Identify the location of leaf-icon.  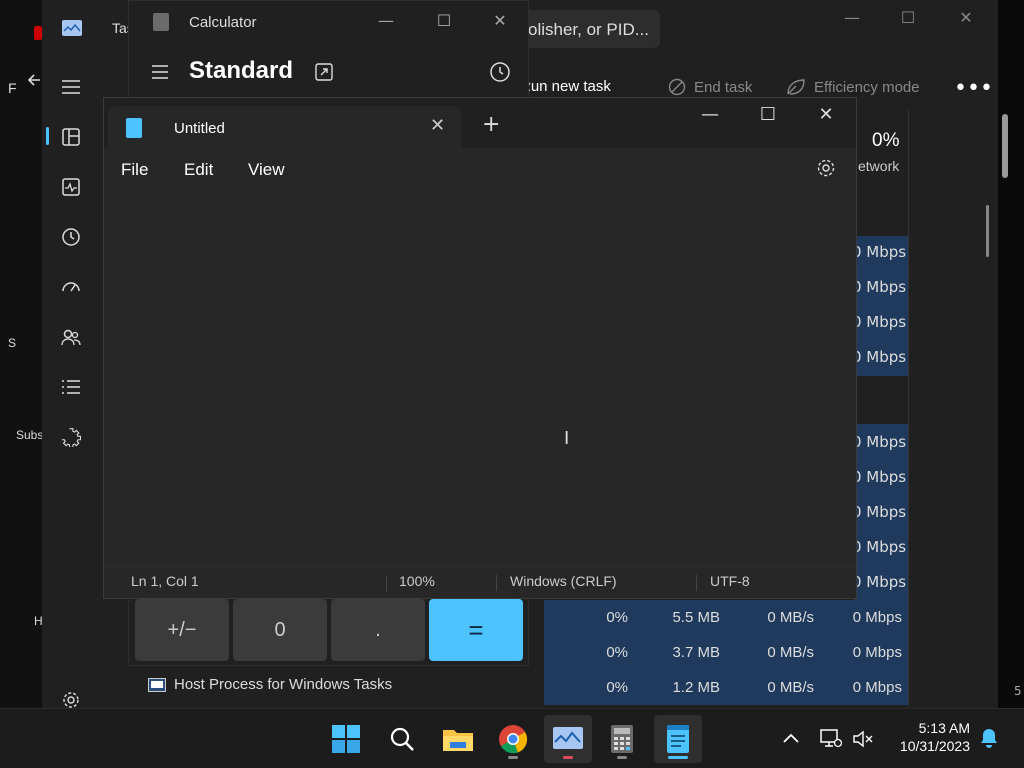
(796, 87).